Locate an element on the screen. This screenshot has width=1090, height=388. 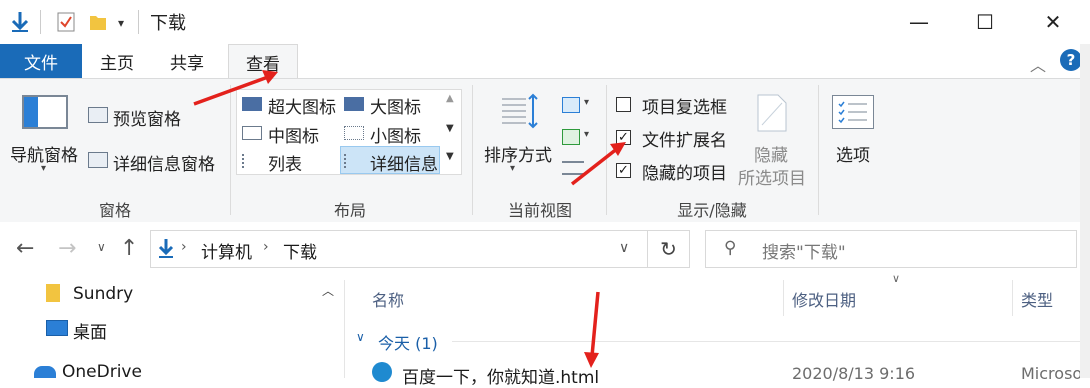
hidden-items-label: 隐藏的项目 is located at coordinates (684, 171).